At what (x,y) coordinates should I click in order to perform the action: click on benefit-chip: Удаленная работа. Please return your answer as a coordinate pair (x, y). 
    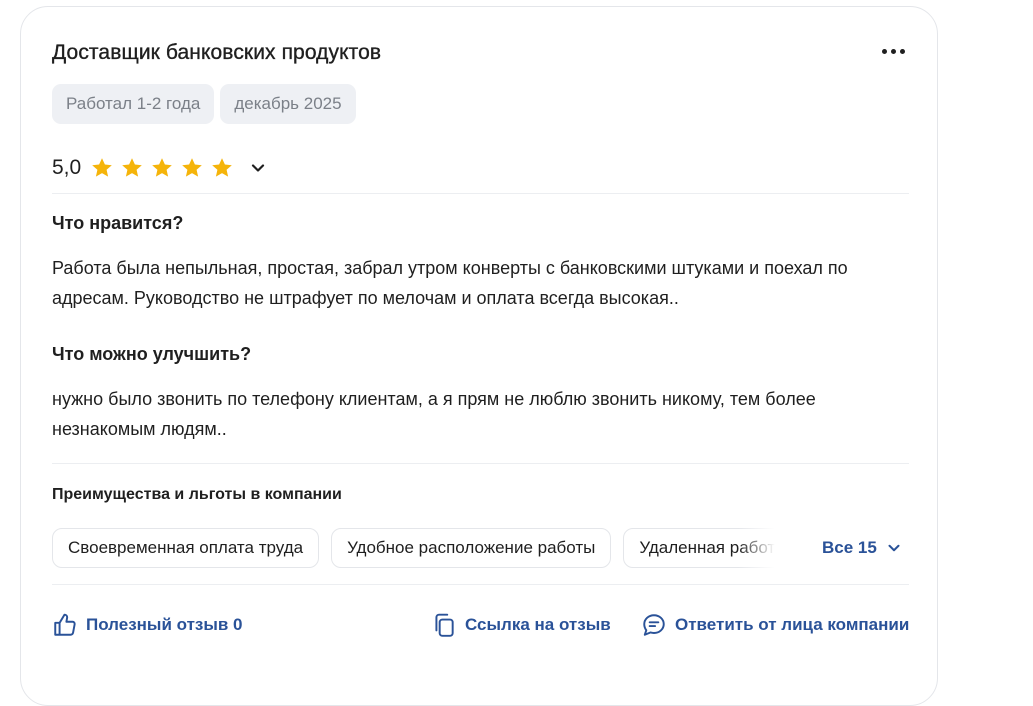
    Looking at the image, I should click on (700, 548).